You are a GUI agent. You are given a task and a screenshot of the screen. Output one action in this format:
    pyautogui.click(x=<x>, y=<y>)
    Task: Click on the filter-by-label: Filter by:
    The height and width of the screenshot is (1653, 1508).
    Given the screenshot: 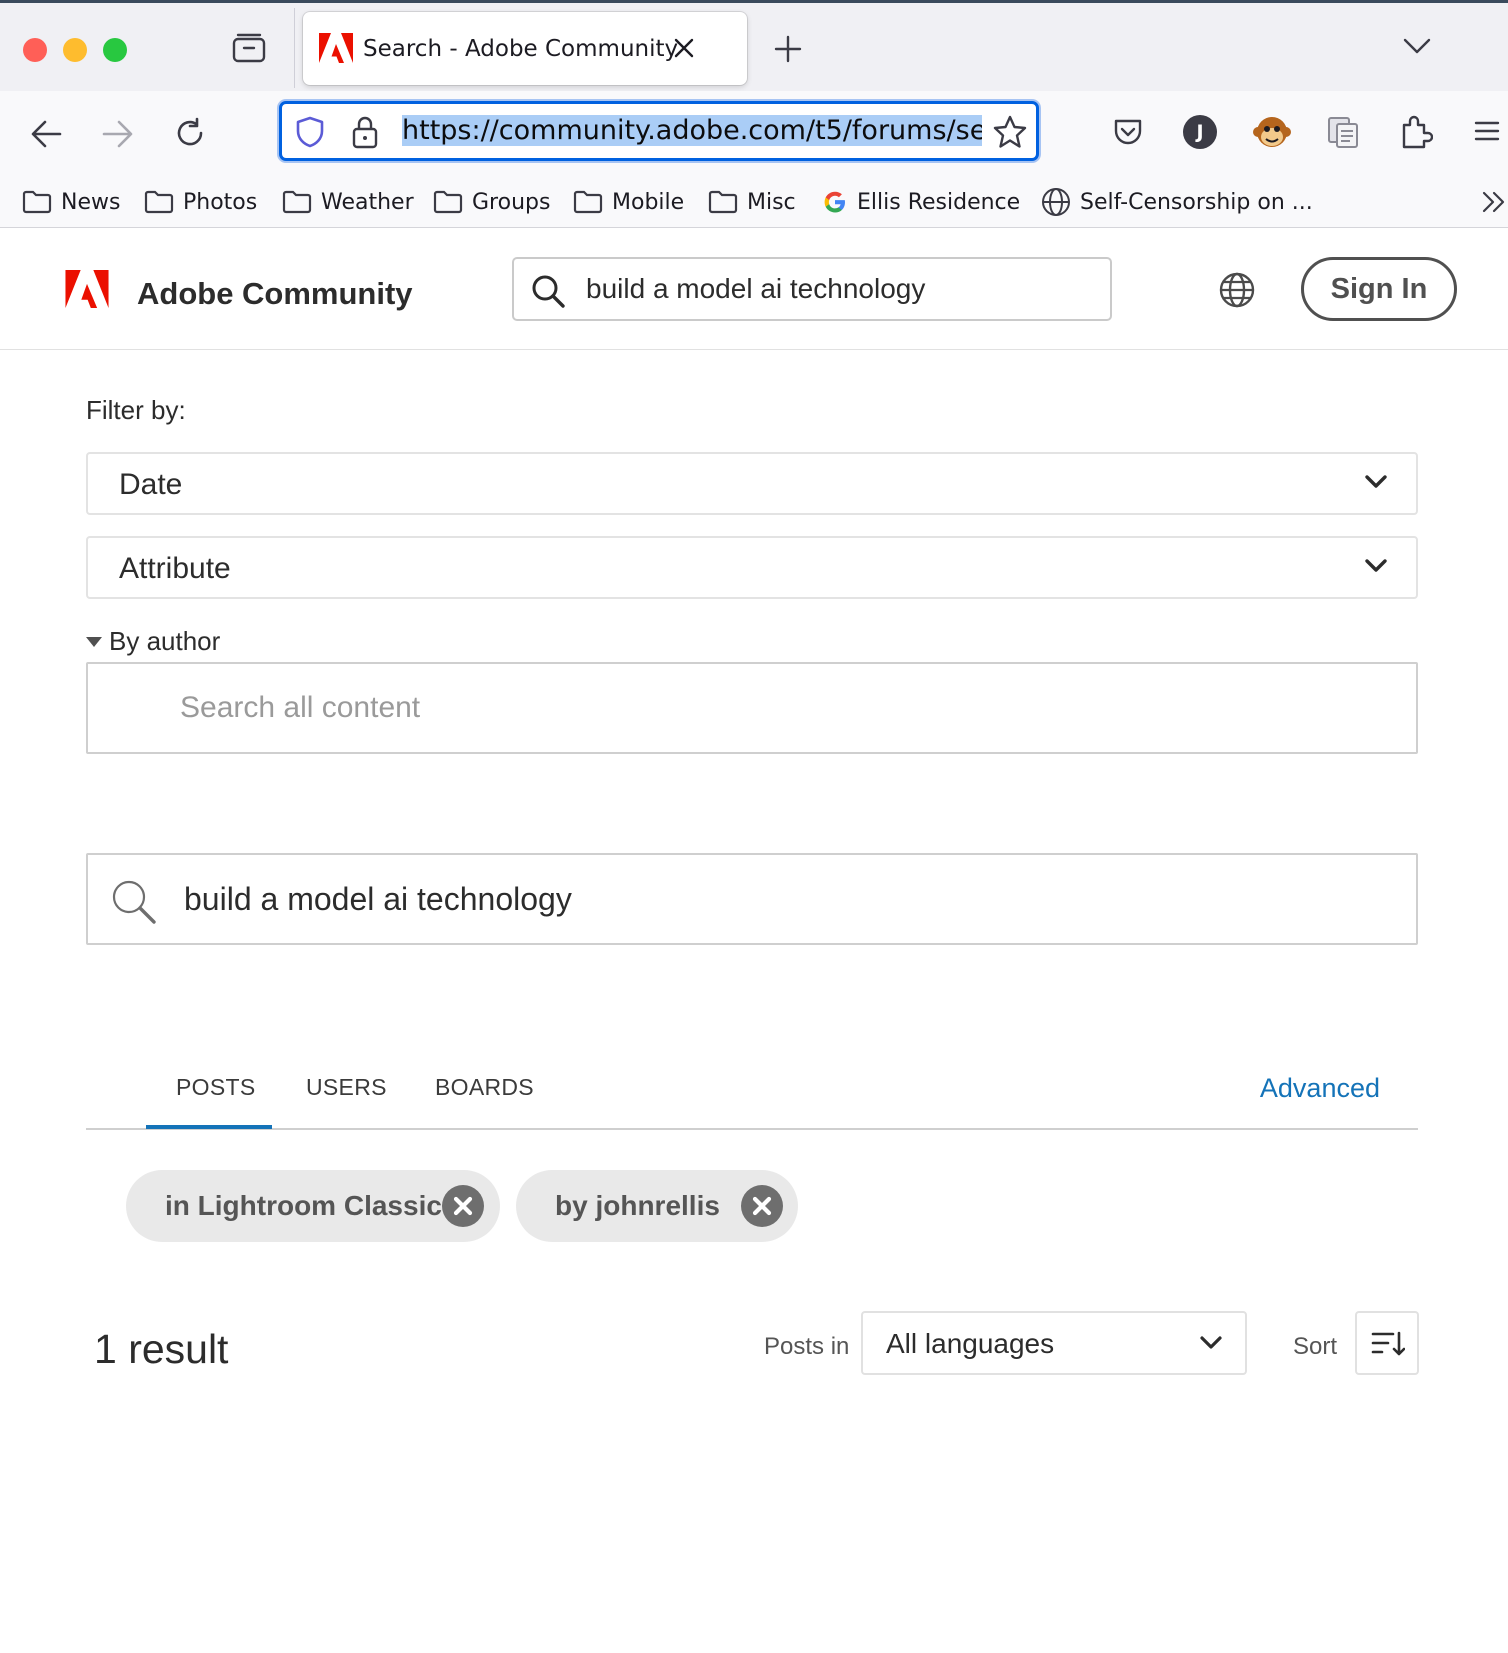 What is the action you would take?
    pyautogui.click(x=136, y=410)
    